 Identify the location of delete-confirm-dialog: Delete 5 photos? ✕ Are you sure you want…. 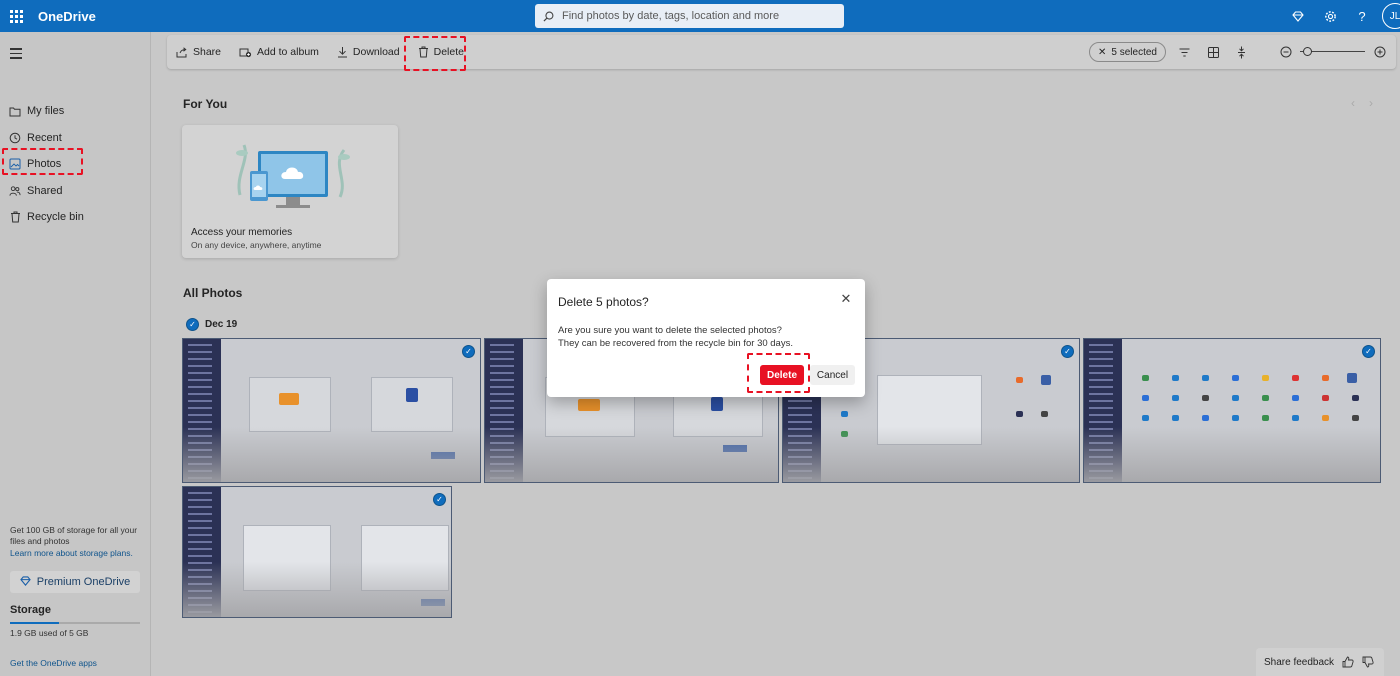
(706, 338).